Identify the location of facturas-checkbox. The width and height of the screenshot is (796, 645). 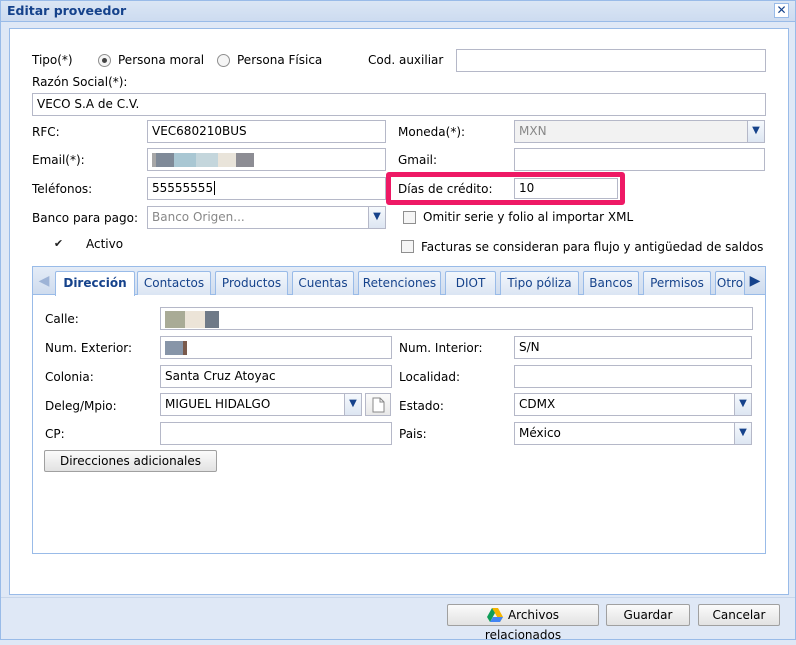
(407, 246).